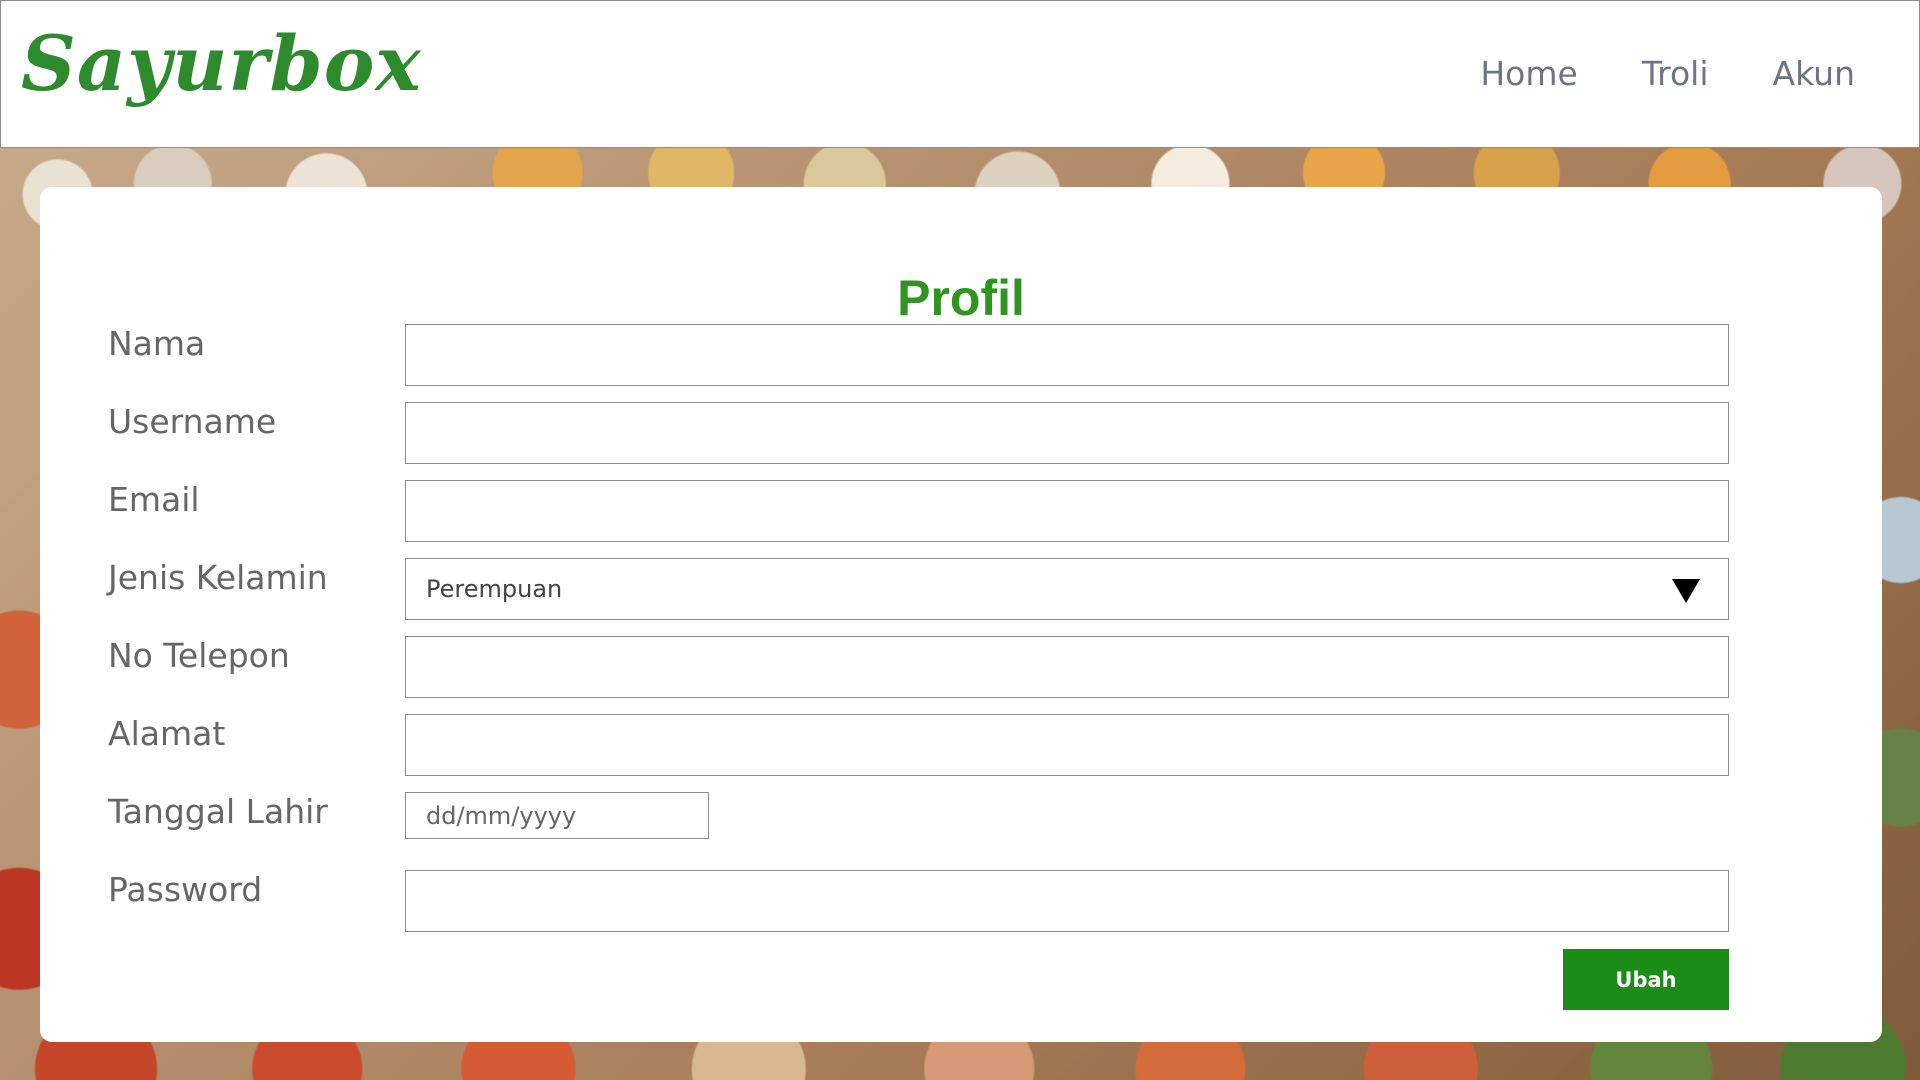 The height and width of the screenshot is (1080, 1920). I want to click on email-input, so click(1067, 511).